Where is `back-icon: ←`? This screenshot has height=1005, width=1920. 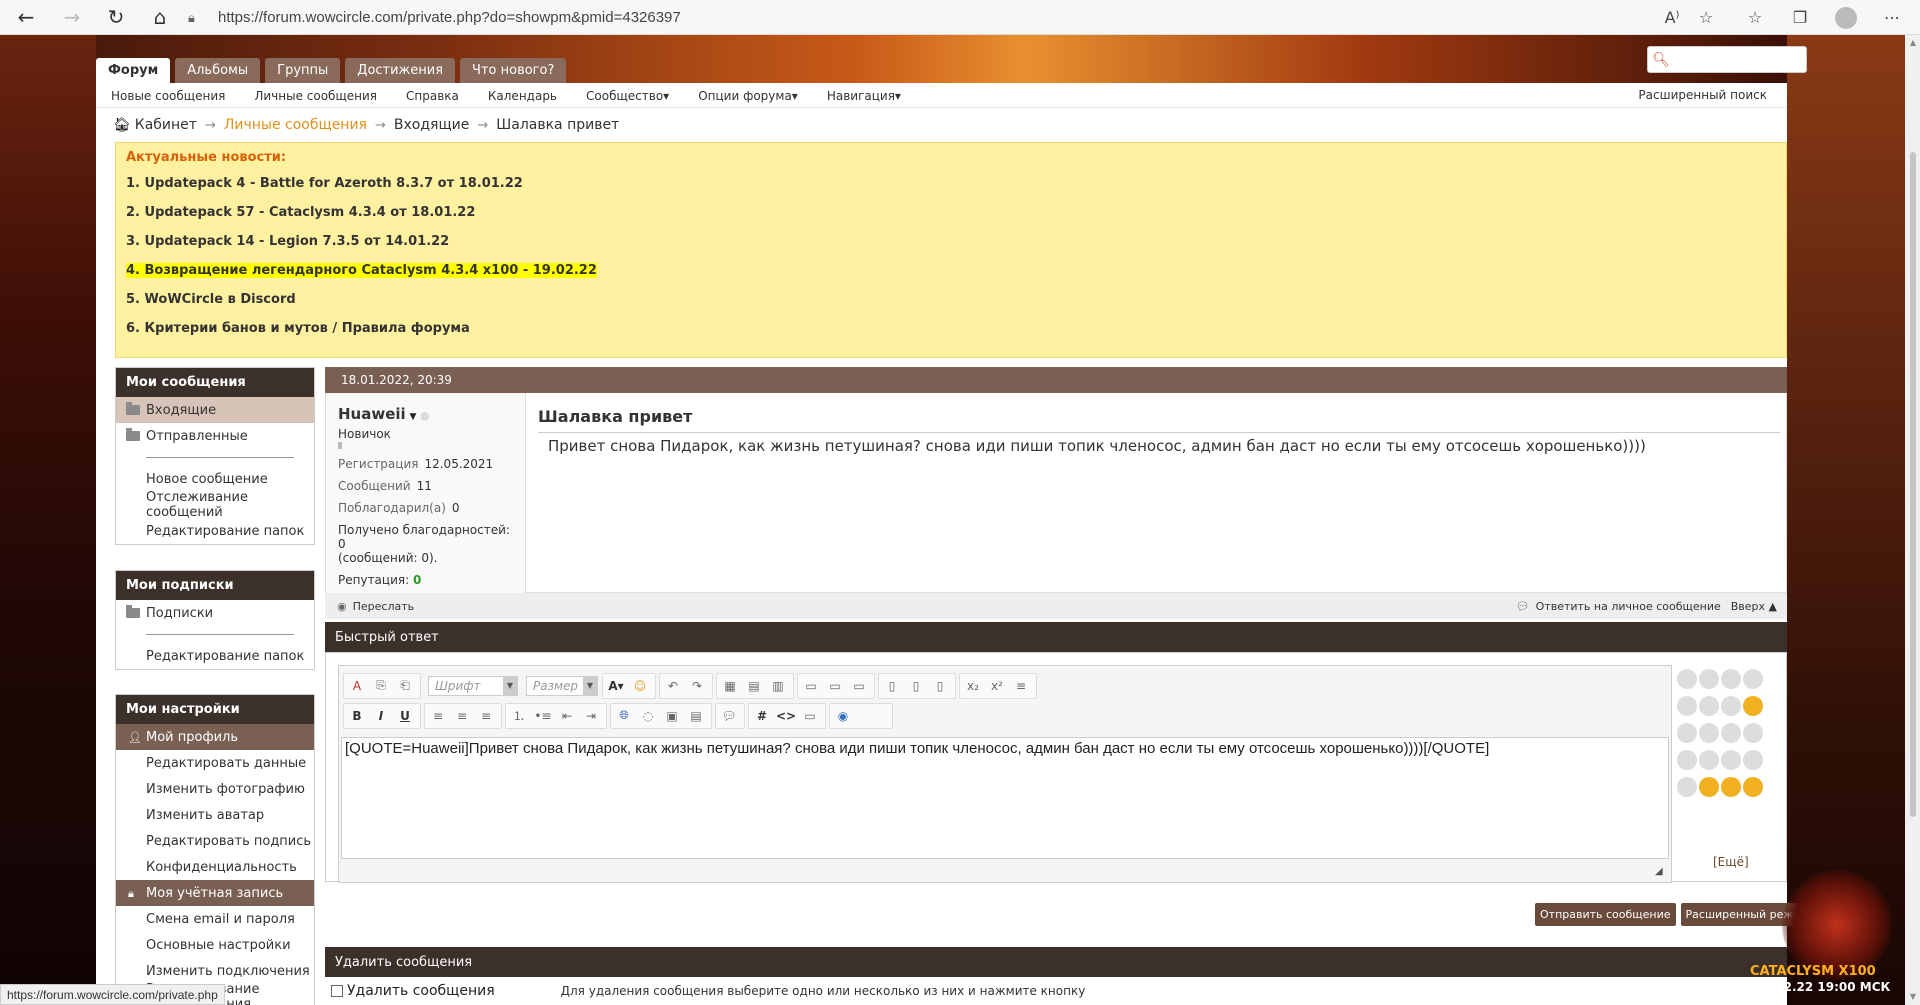
back-icon: ← is located at coordinates (26, 17).